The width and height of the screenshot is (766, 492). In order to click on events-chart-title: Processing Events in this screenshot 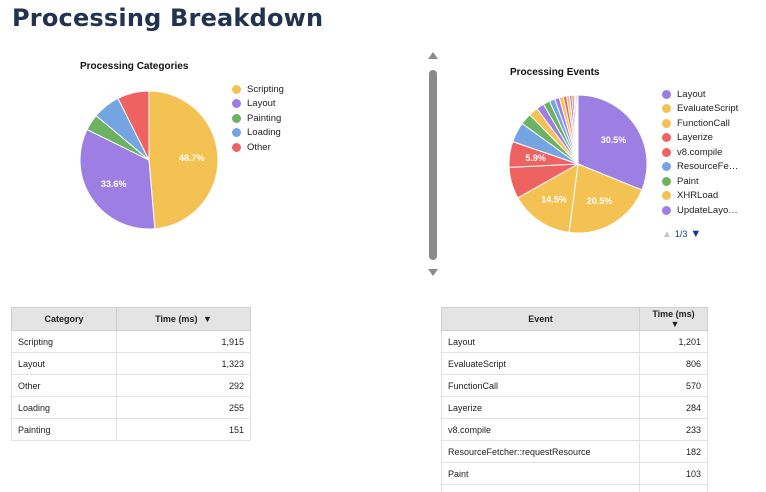, I will do `click(555, 72)`.